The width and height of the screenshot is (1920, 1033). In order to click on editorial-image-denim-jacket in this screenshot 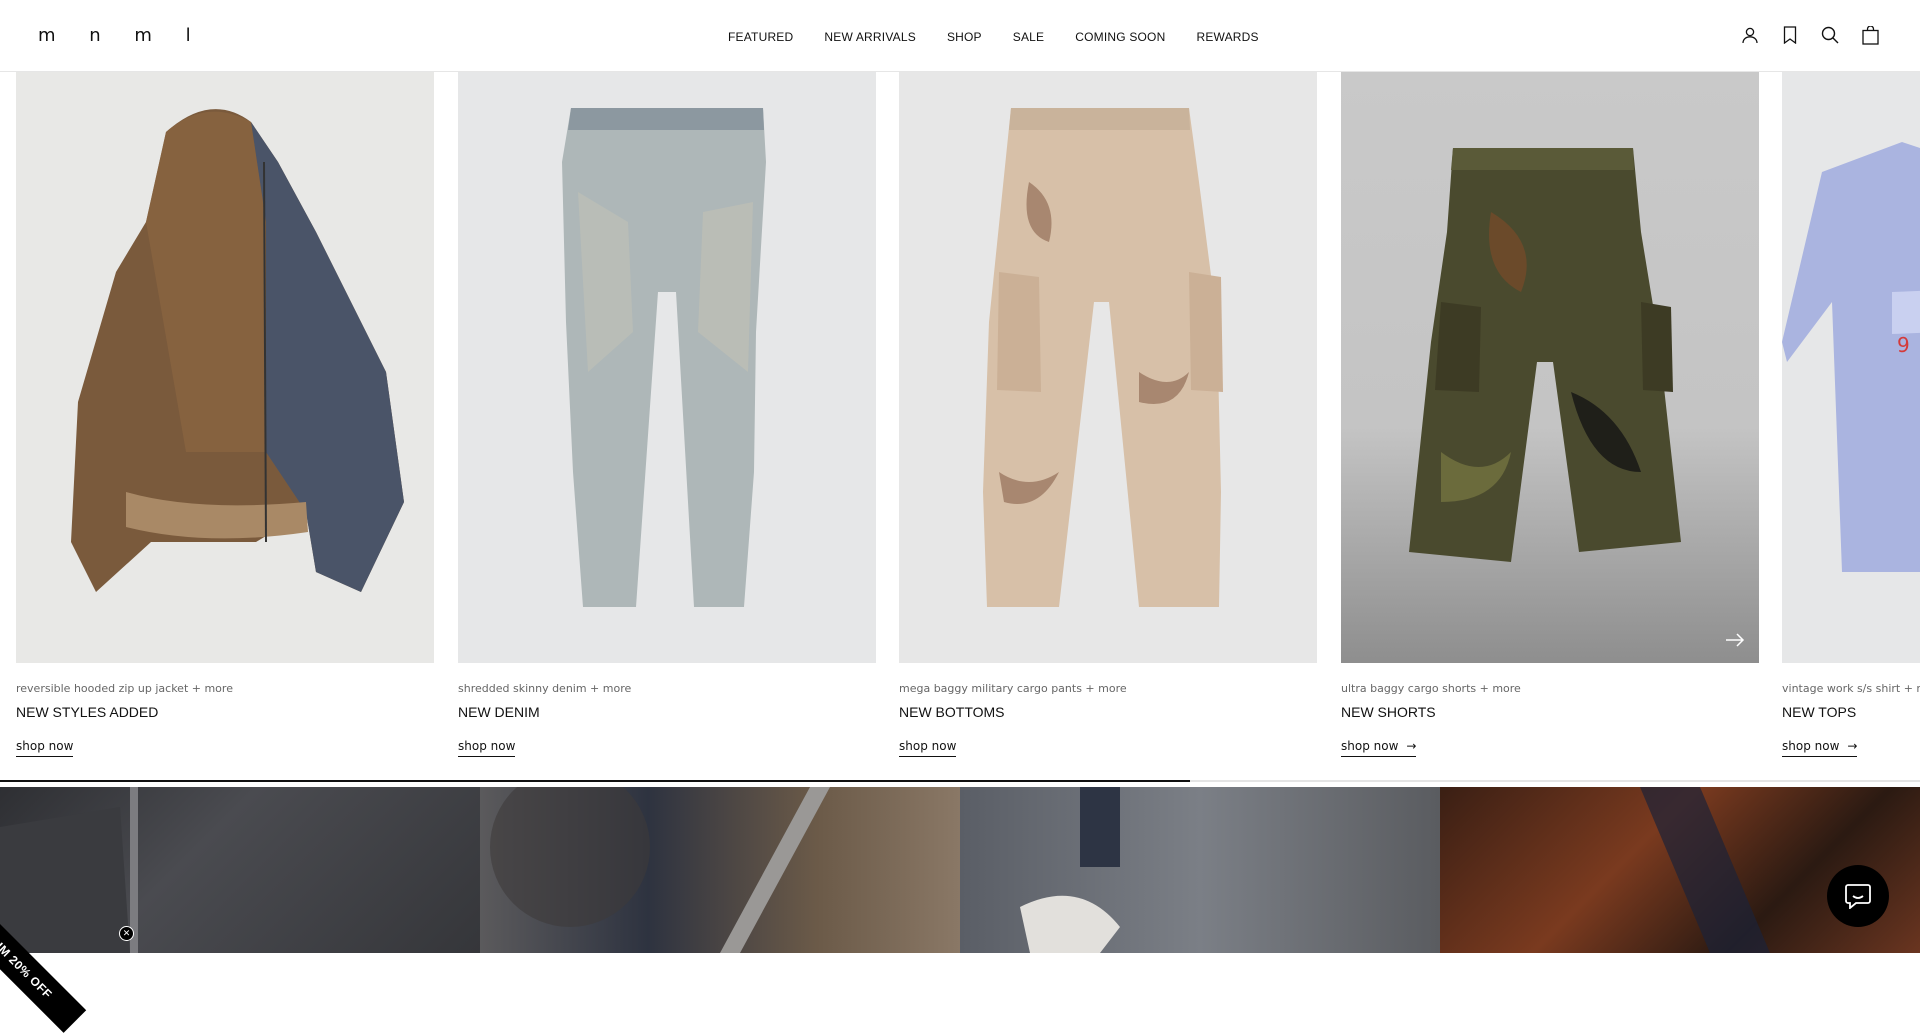, I will do `click(240, 870)`.